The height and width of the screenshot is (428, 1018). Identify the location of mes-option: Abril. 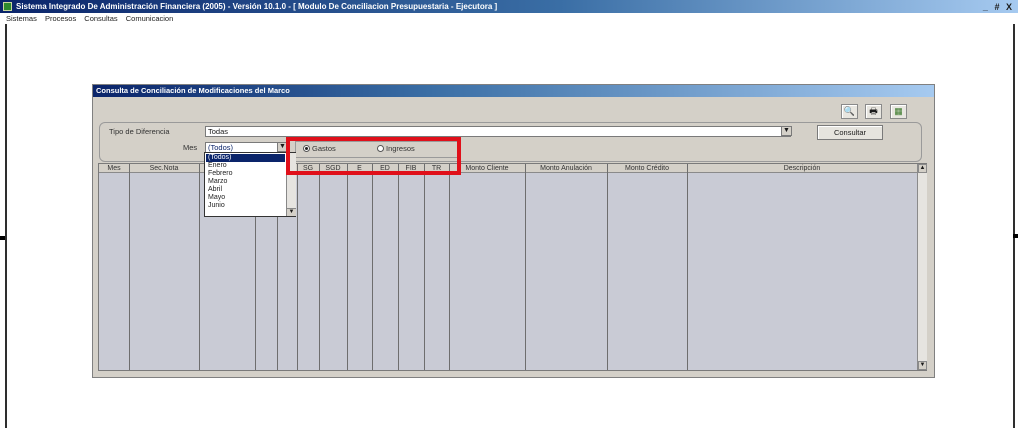
(245, 190).